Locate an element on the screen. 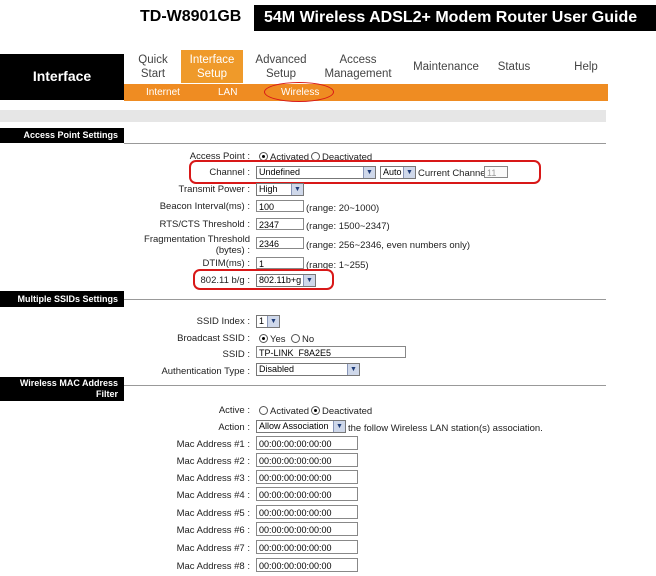 Image resolution: width=656 pixels, height=576 pixels. wireless-mode-select: 802.11b+g ▼ is located at coordinates (286, 280).